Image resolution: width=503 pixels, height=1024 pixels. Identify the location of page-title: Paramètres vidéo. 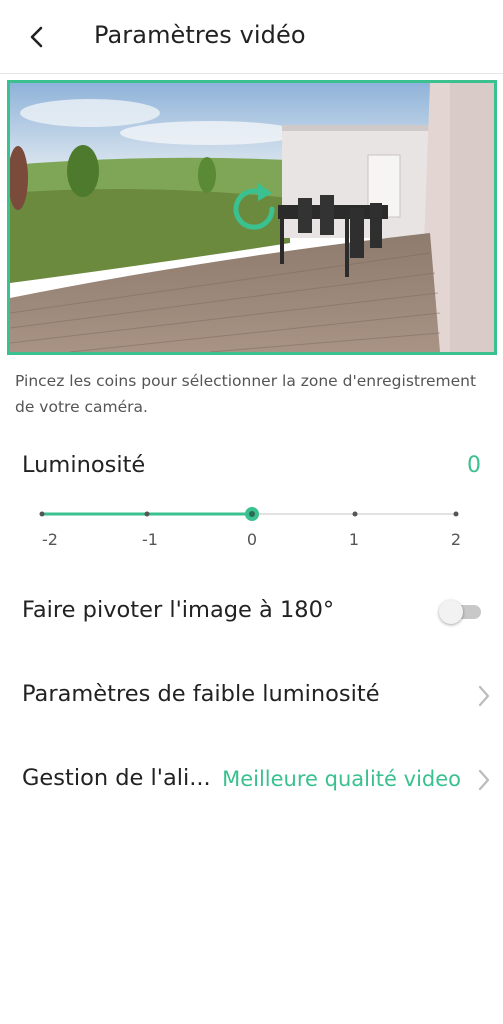
(200, 35).